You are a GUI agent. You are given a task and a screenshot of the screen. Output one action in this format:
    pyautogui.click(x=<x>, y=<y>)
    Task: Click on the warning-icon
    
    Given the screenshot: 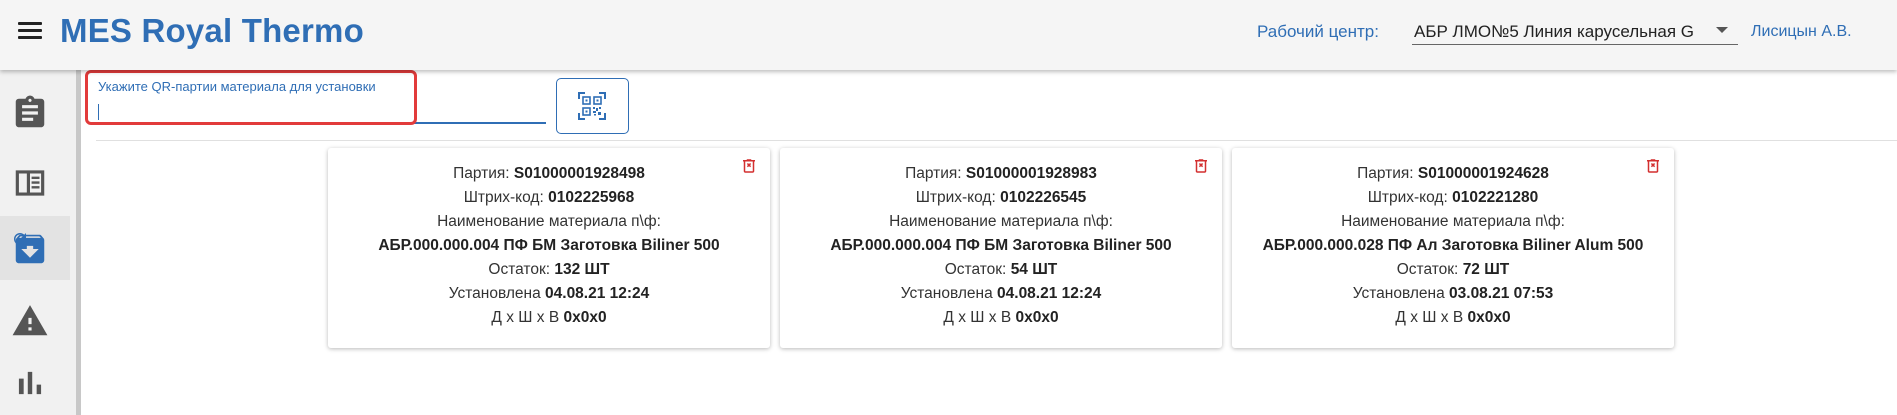 What is the action you would take?
    pyautogui.click(x=30, y=320)
    